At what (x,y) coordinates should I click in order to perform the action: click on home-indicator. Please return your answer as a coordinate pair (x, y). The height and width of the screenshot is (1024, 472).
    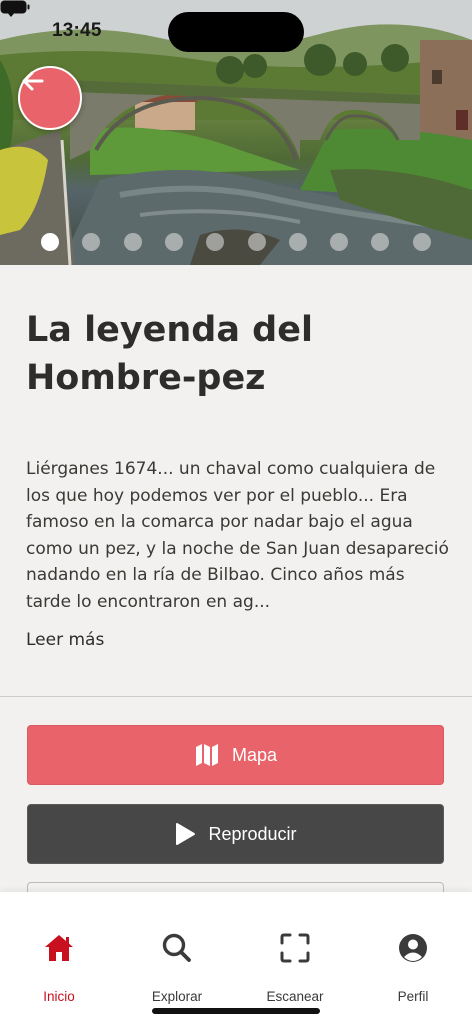
    Looking at the image, I should click on (236, 1011).